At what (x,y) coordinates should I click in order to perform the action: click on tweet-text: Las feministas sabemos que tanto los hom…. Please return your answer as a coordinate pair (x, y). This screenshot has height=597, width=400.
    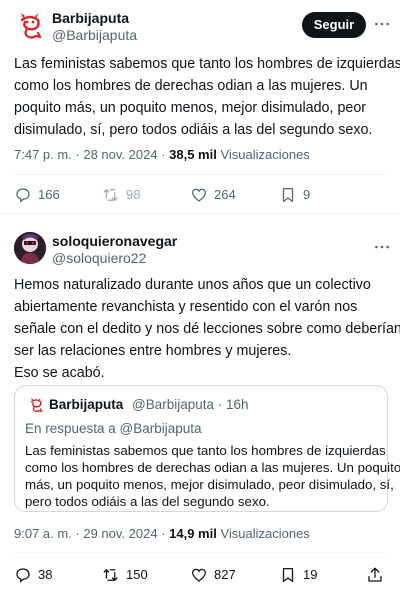
    Looking at the image, I should click on (207, 97).